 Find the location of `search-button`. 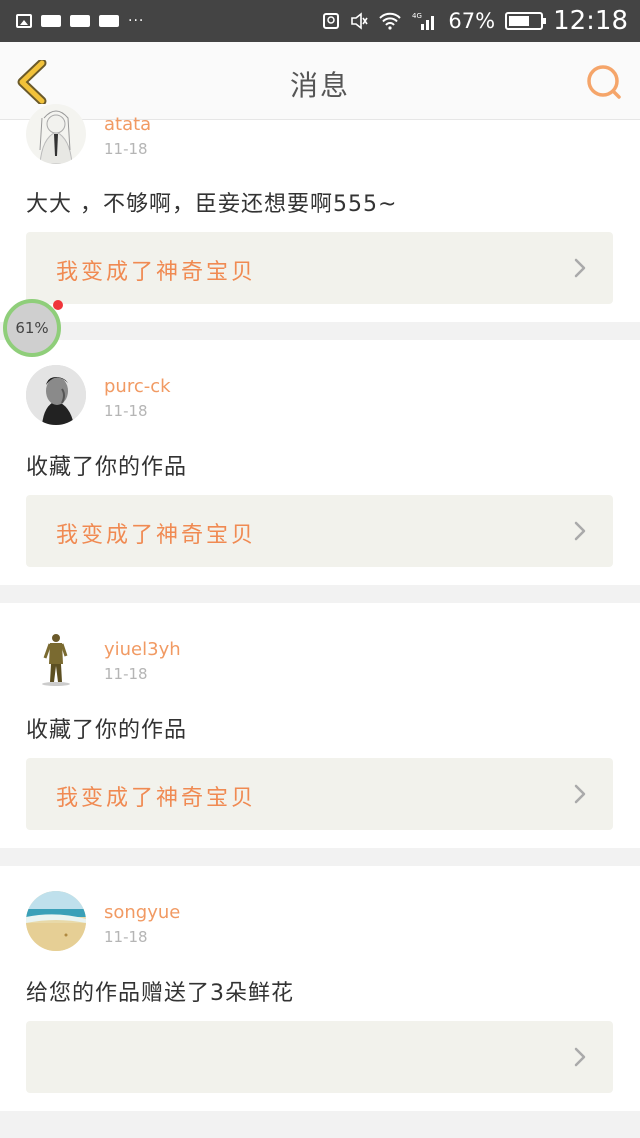

search-button is located at coordinates (604, 82).